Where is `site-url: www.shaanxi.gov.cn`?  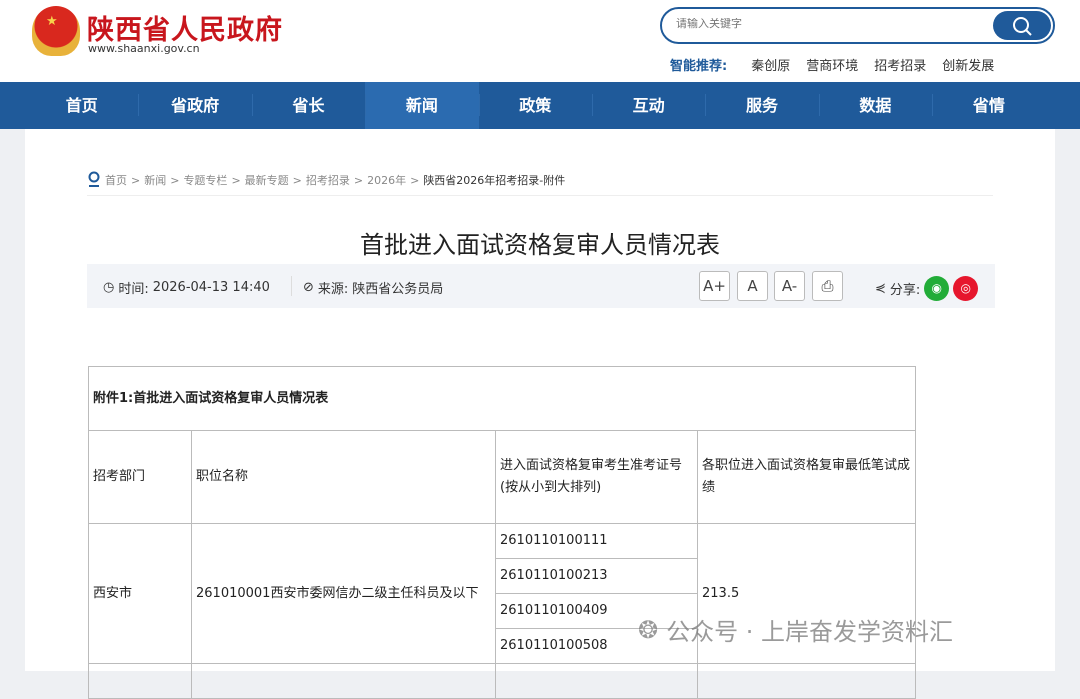 site-url: www.shaanxi.gov.cn is located at coordinates (144, 48).